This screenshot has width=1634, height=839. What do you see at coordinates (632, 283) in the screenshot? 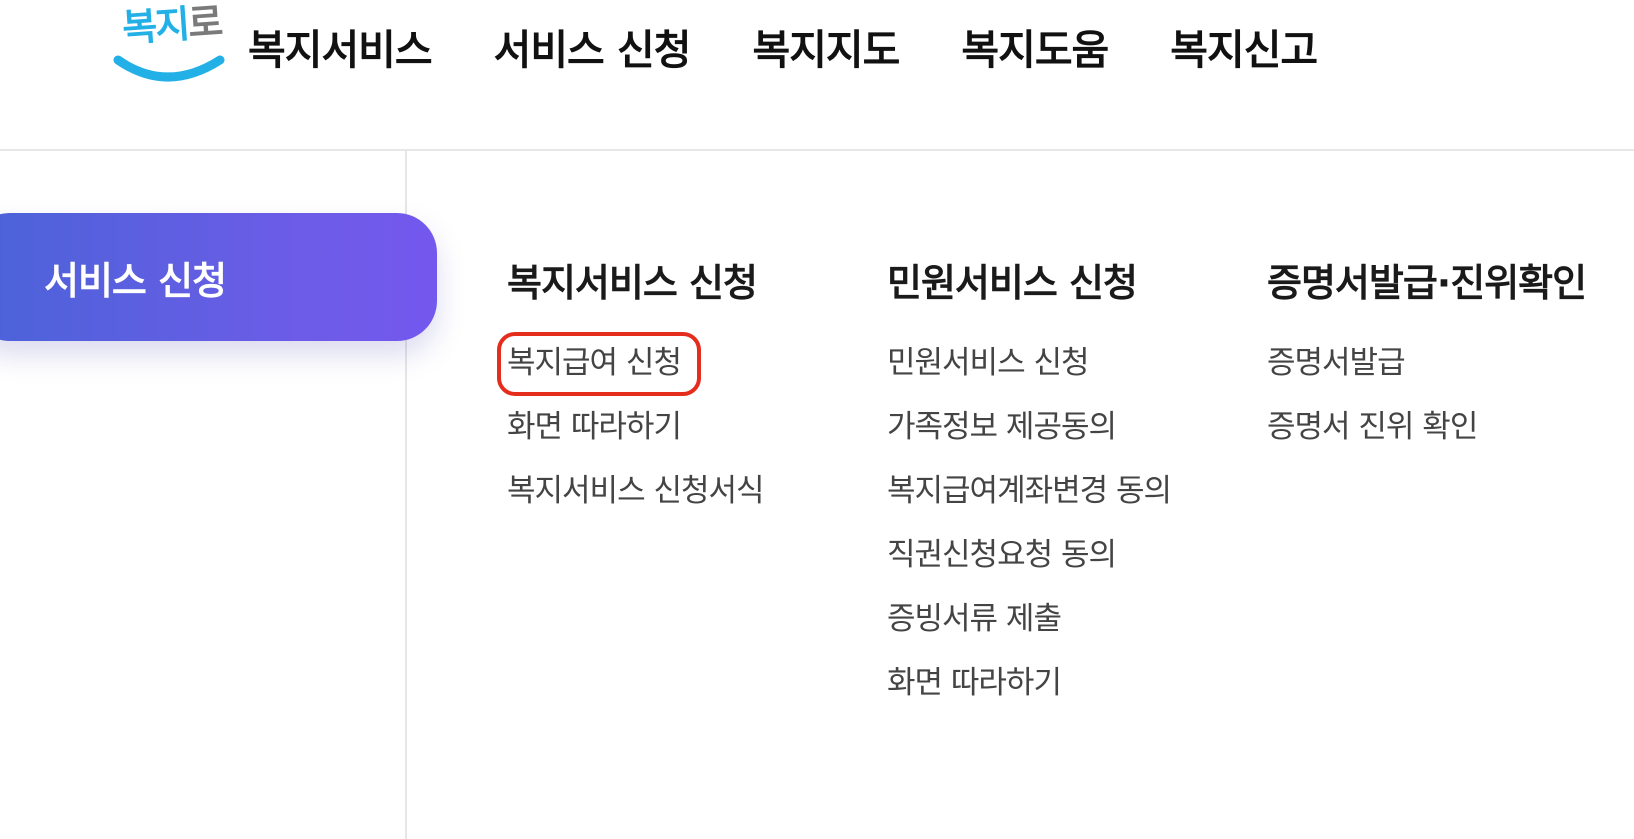
I see `submenu-column-title: 복지서비스 신청` at bounding box center [632, 283].